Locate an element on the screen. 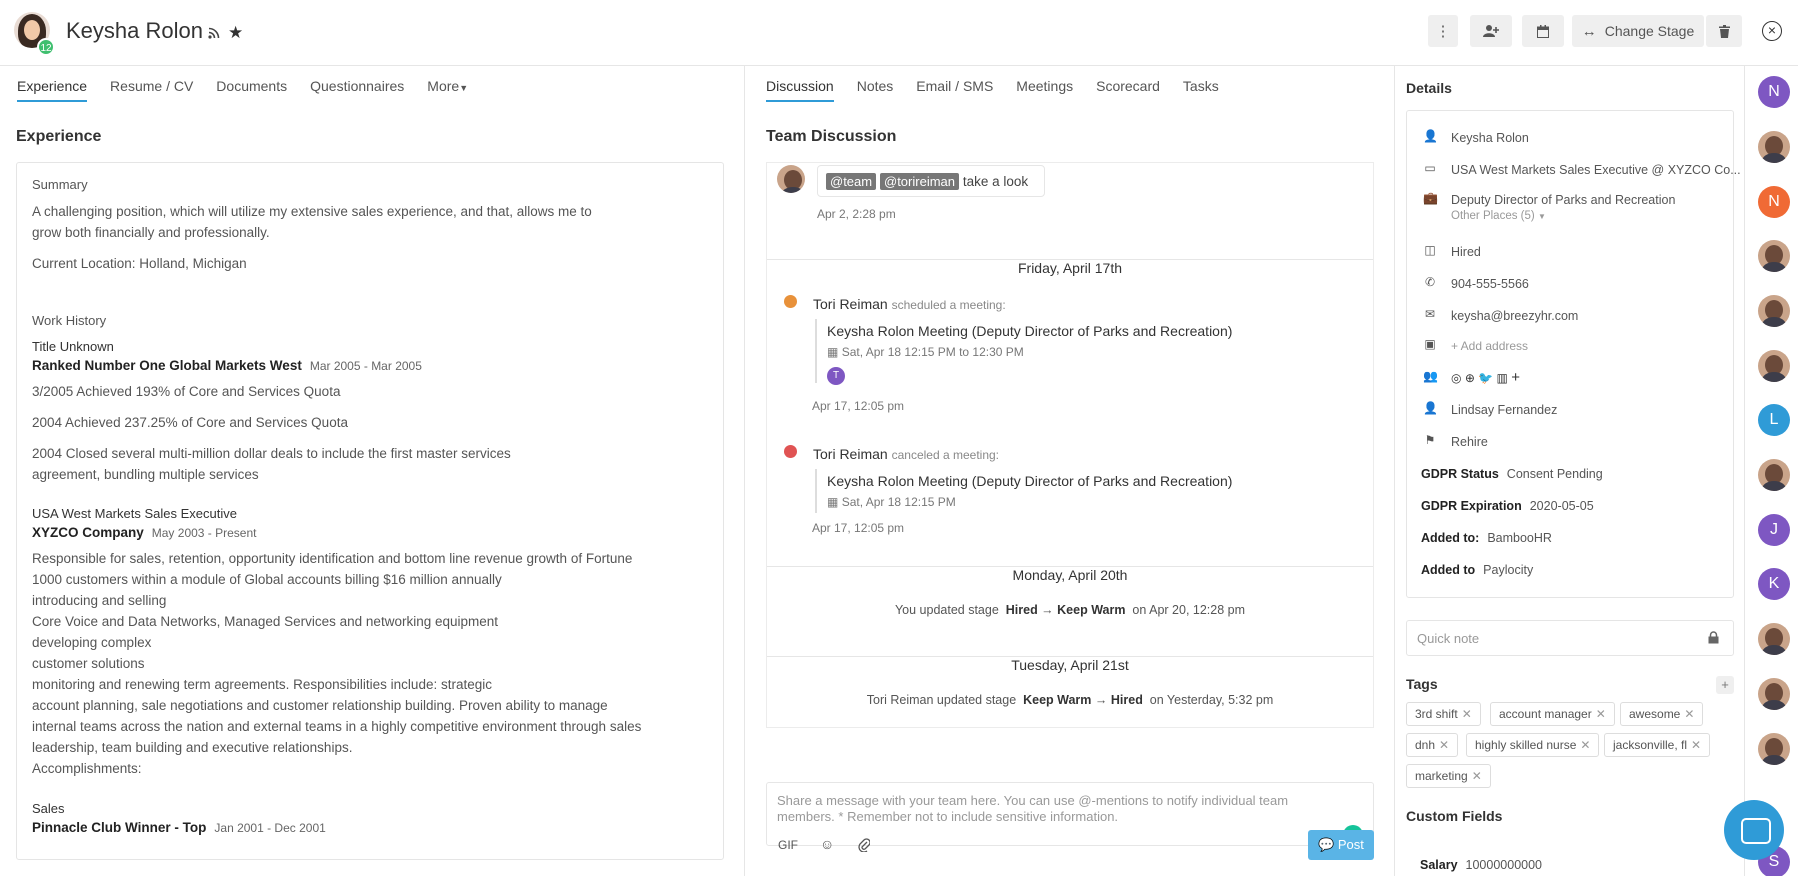  close-icon: × is located at coordinates (1772, 31).